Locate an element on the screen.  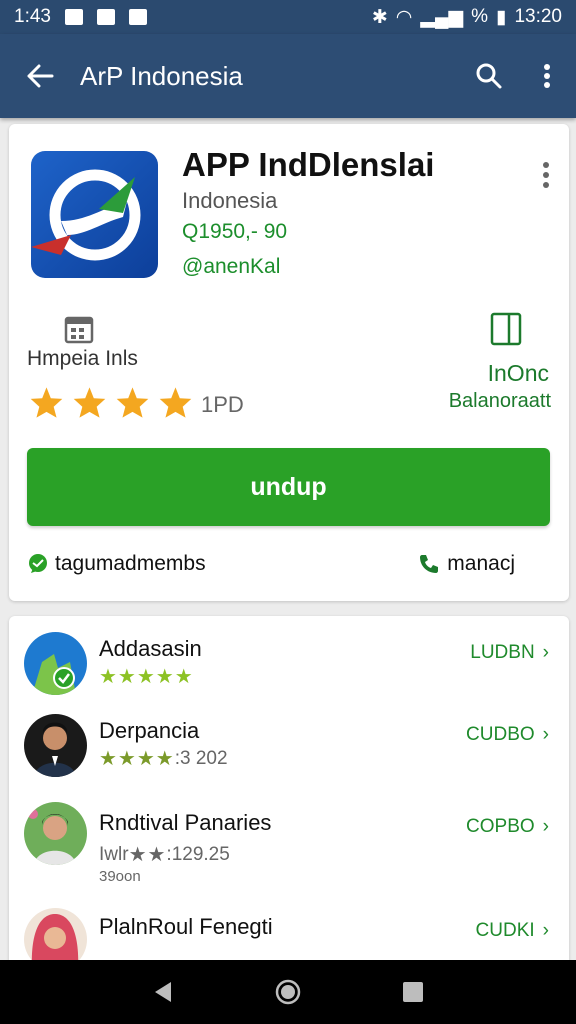
share-label: tagumadmembs is located at coordinates (130, 563).